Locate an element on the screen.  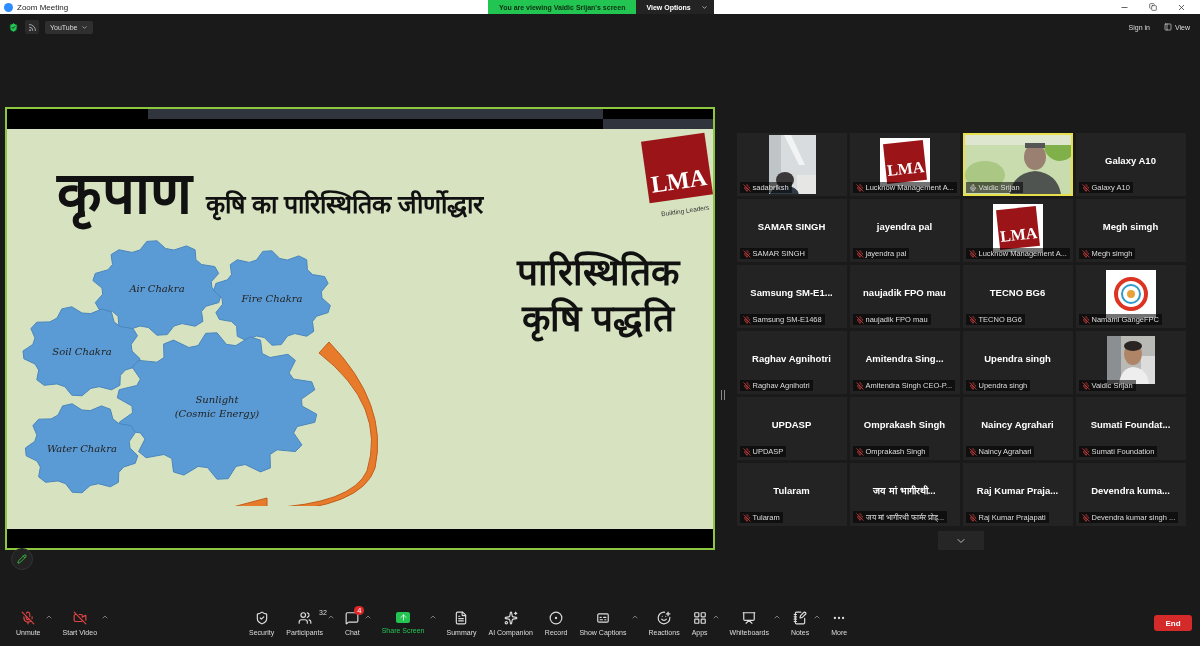
emblem-logo is located at coordinates (1130, 293).